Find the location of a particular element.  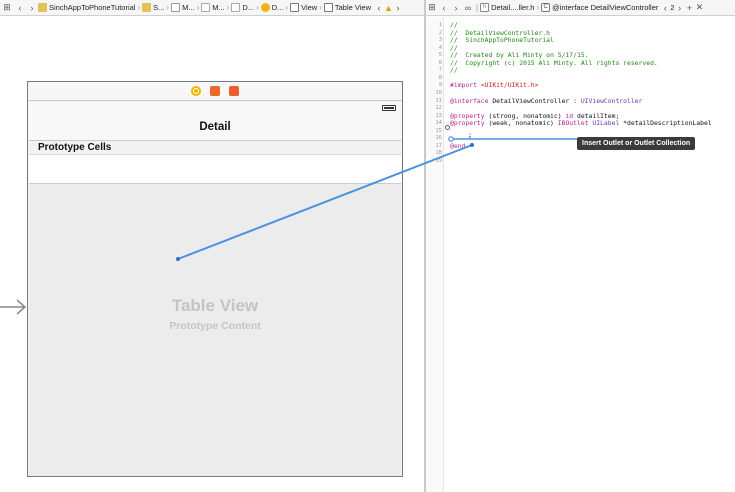

code-text: // SinchAppToPhoneTutorial is located at coordinates (502, 40).